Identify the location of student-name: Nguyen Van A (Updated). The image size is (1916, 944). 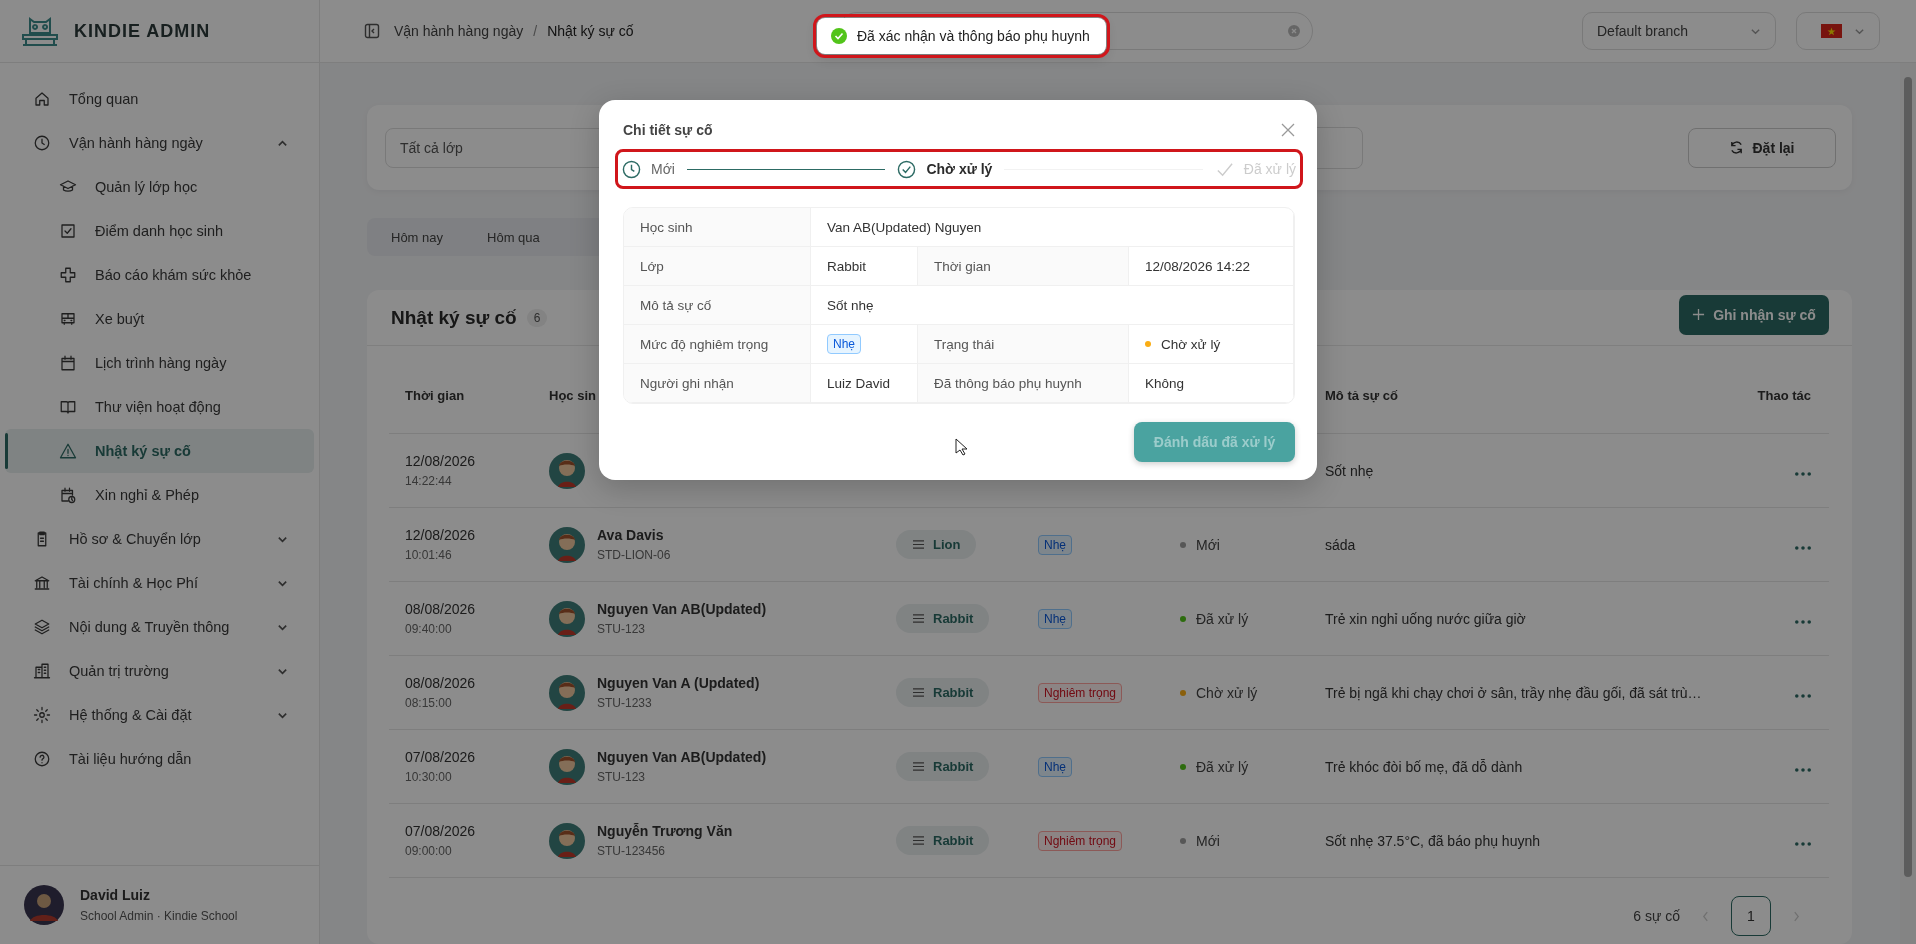
(678, 683).